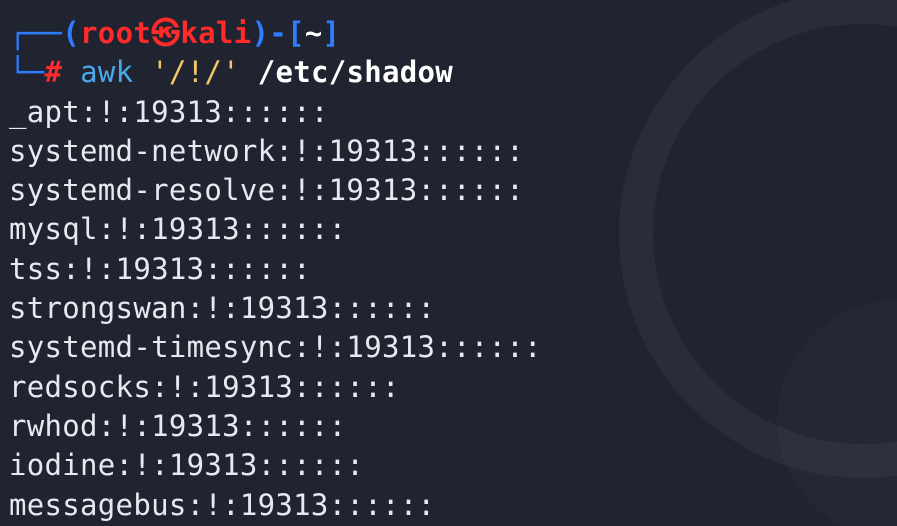  I want to click on prompt-line-2: └─# awk '/!/' /etc/shadow, so click(453, 72).